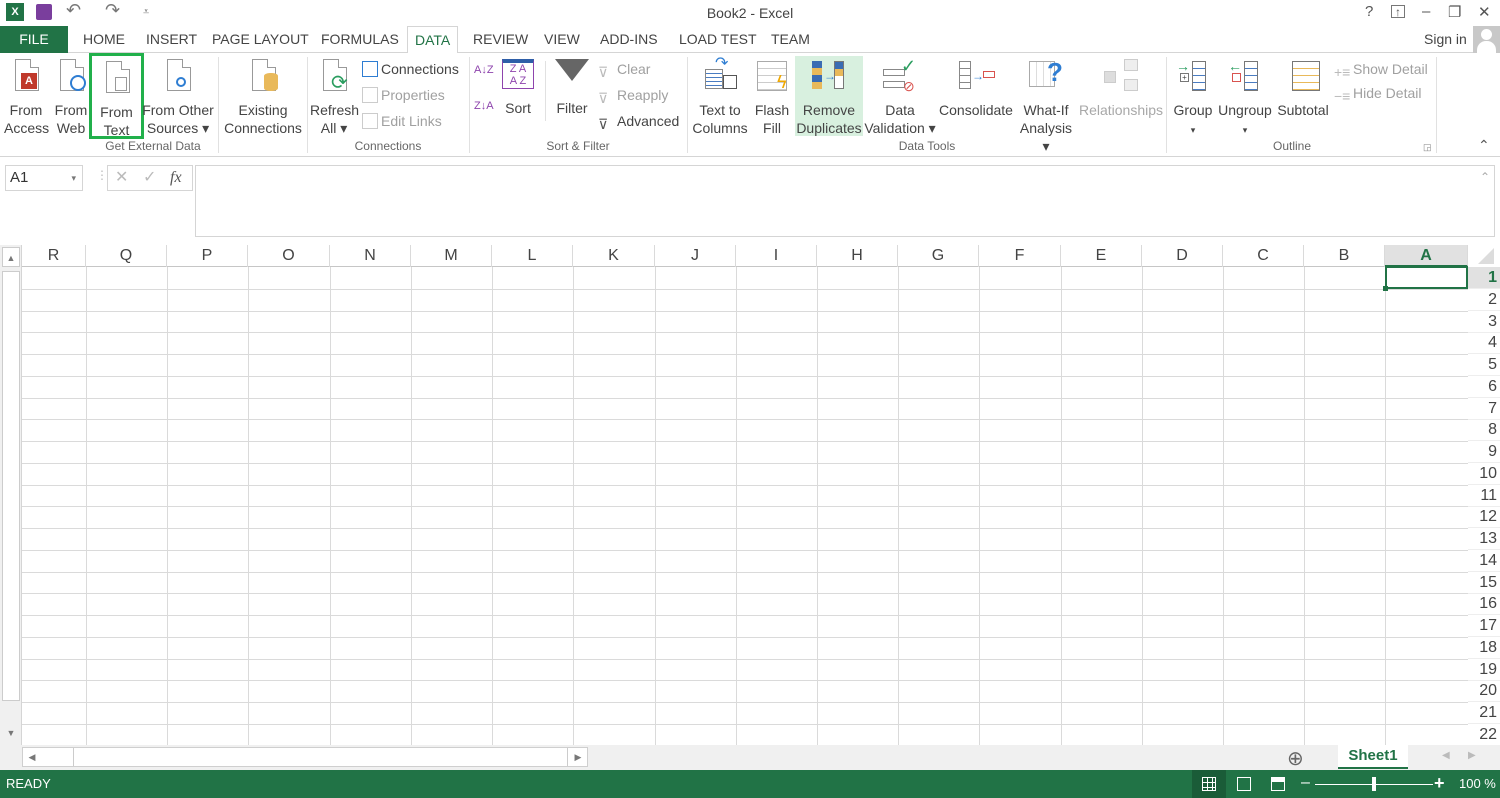 This screenshot has height=798, width=1500. I want to click on sort-button: Z AA Z Sort, so click(518, 88).